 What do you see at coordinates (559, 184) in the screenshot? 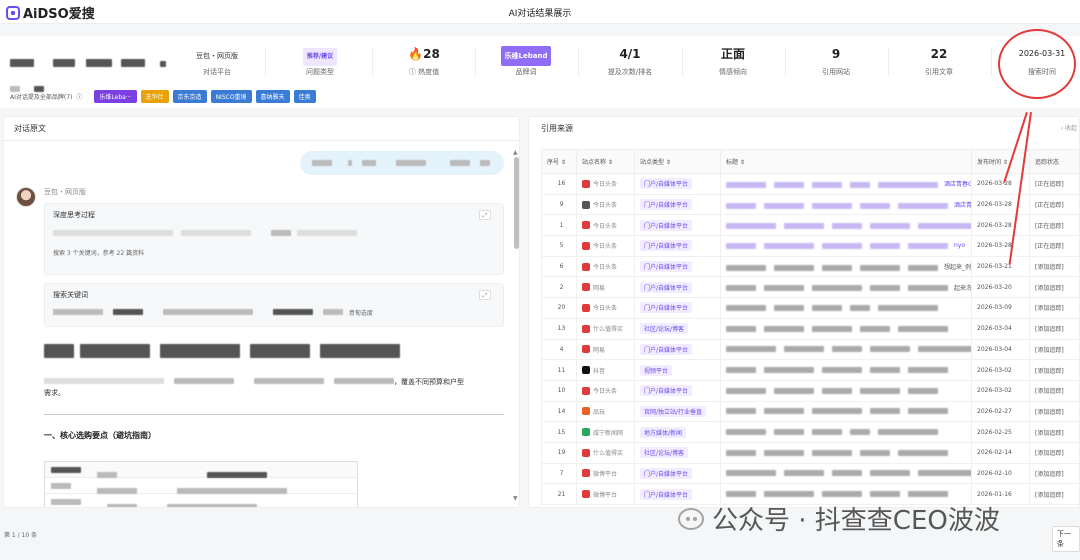
I see `row-no: 16` at bounding box center [559, 184].